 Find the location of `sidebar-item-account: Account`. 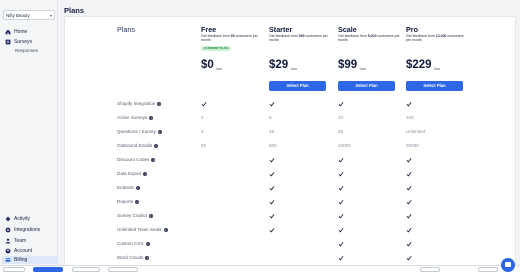

sidebar-item-account: Account is located at coordinates (30, 250).